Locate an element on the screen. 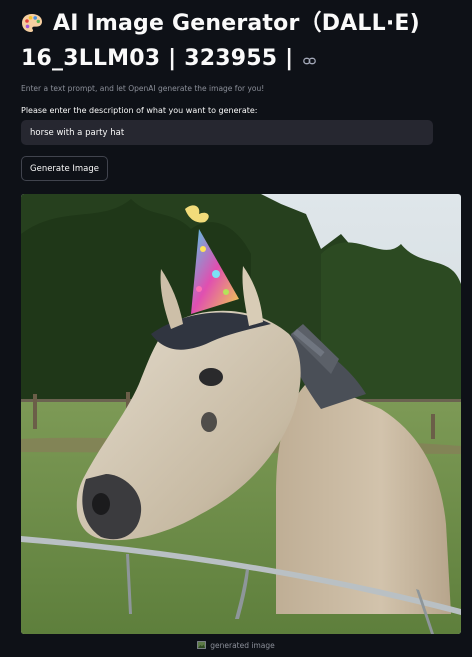  page-title-line1: AI Image Generator（DALL·E) is located at coordinates (236, 23).